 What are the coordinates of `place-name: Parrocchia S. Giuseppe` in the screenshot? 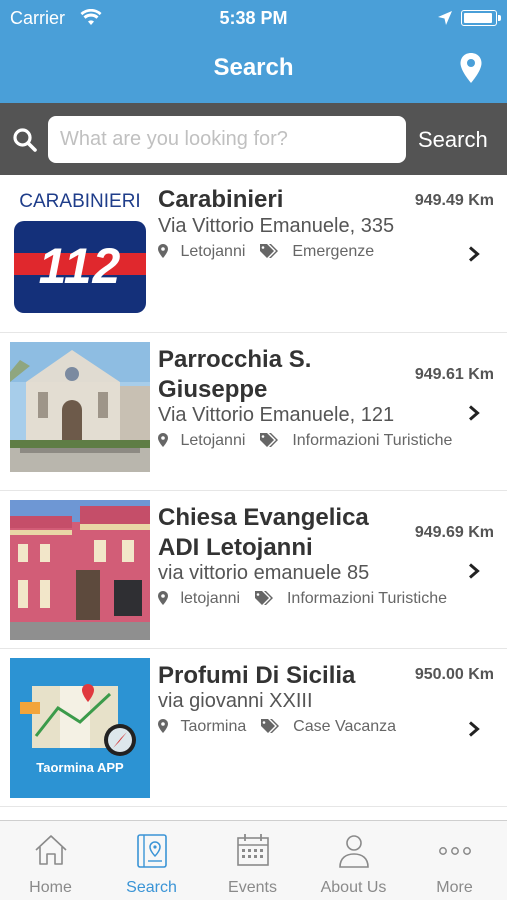 It's located at (235, 374).